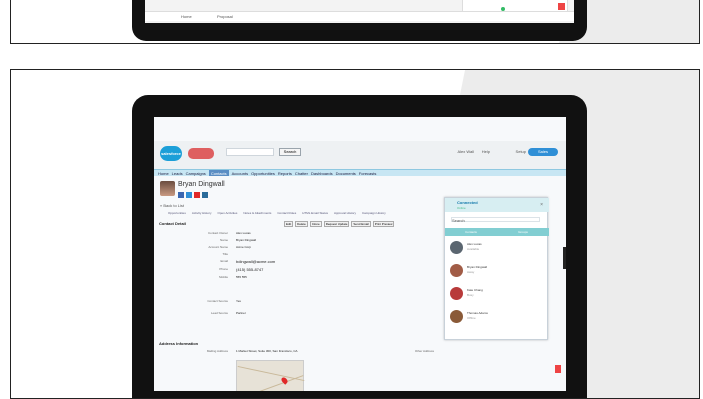 The image size is (703, 399). I want to click on related-link: Approval History, so click(345, 213).